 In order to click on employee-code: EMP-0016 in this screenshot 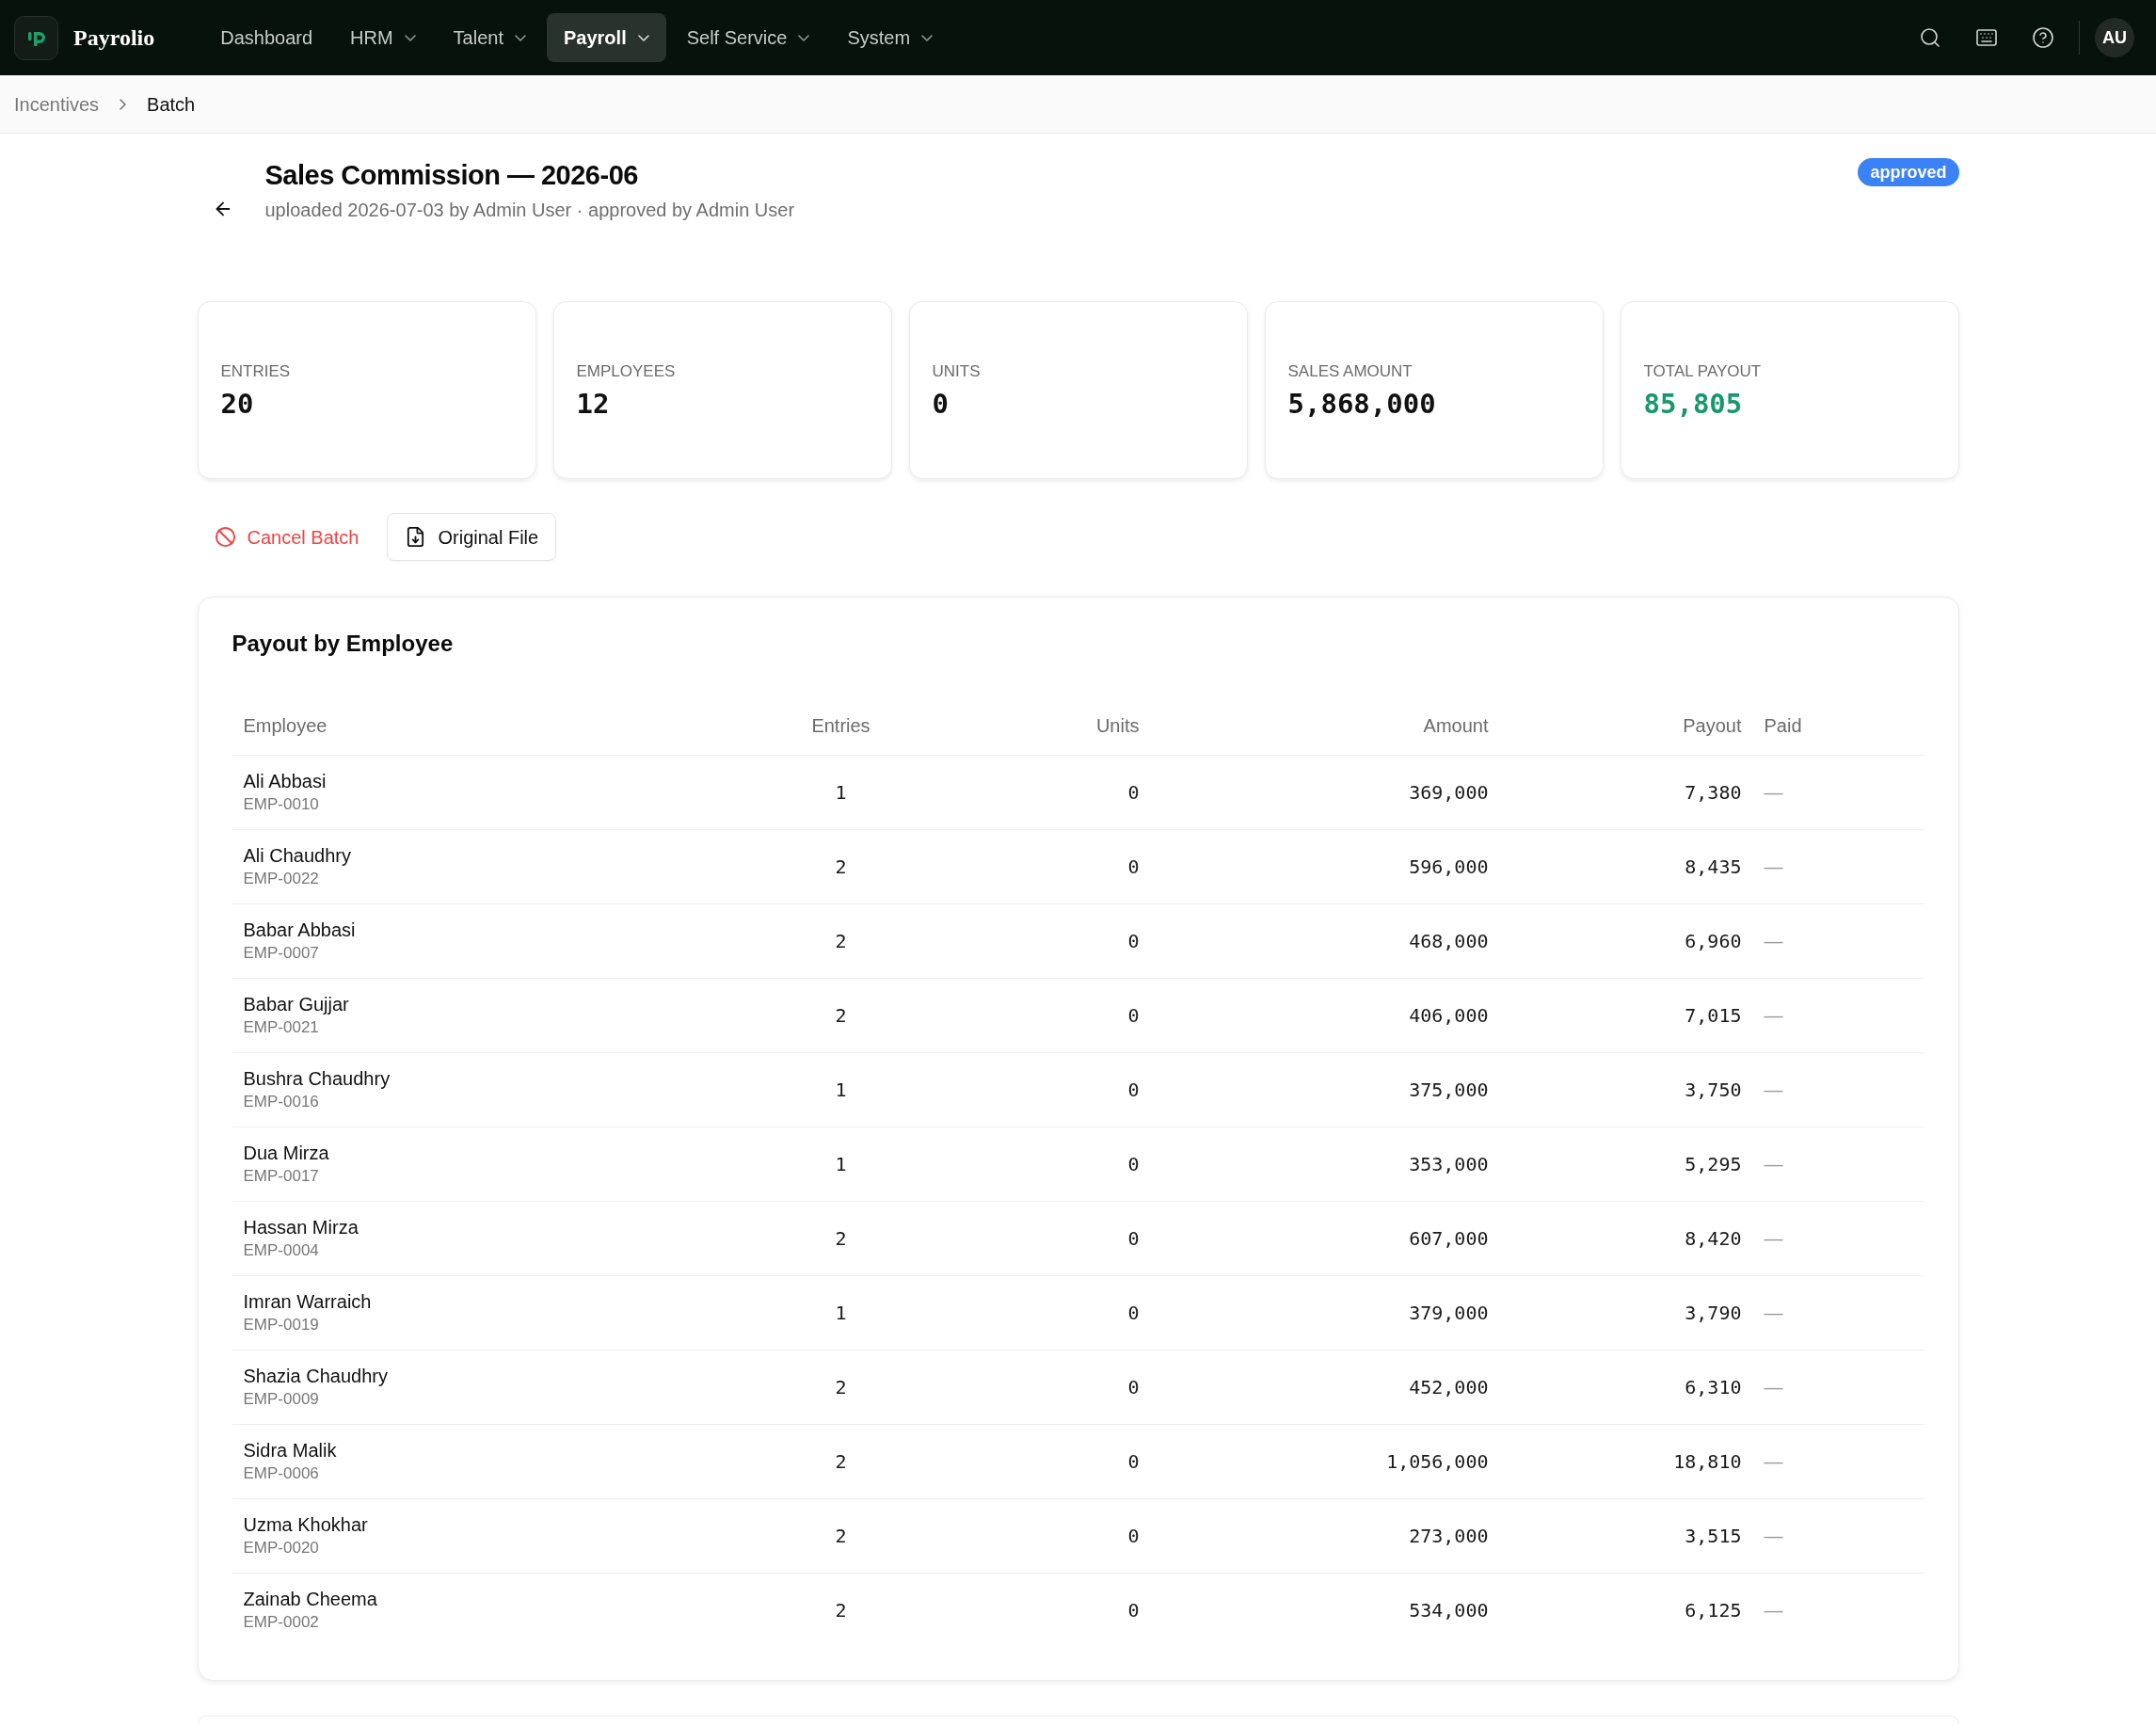, I will do `click(281, 1101)`.